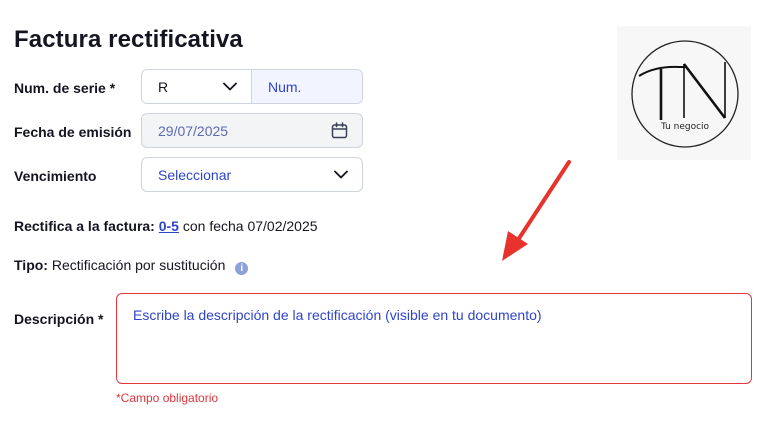 This screenshot has height=429, width=784. I want to click on rectifica-suffix: con fecha 07/02/2025, so click(250, 226).